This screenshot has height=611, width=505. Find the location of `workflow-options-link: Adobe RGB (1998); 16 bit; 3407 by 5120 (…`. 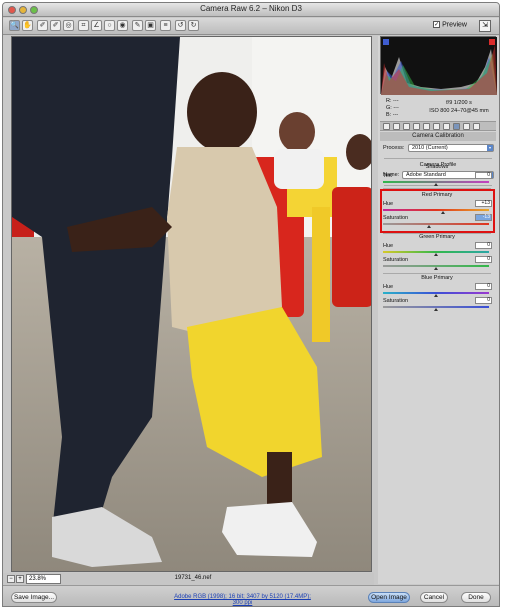

workflow-options-link: Adobe RGB (1998); 16 bit; 3407 by 5120 (… is located at coordinates (242, 600).